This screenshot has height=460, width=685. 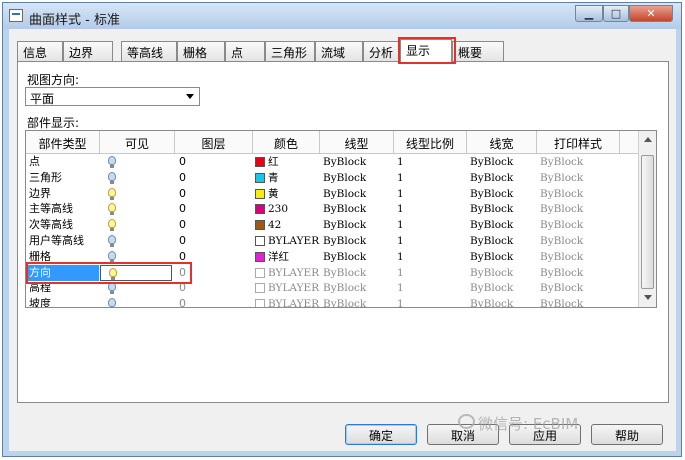 What do you see at coordinates (616, 13) in the screenshot?
I see `maximize-button: □` at bounding box center [616, 13].